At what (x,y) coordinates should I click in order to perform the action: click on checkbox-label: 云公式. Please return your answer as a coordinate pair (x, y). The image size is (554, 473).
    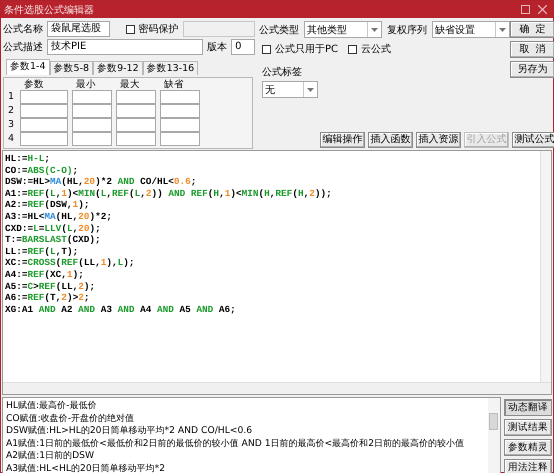
    Looking at the image, I should click on (376, 49).